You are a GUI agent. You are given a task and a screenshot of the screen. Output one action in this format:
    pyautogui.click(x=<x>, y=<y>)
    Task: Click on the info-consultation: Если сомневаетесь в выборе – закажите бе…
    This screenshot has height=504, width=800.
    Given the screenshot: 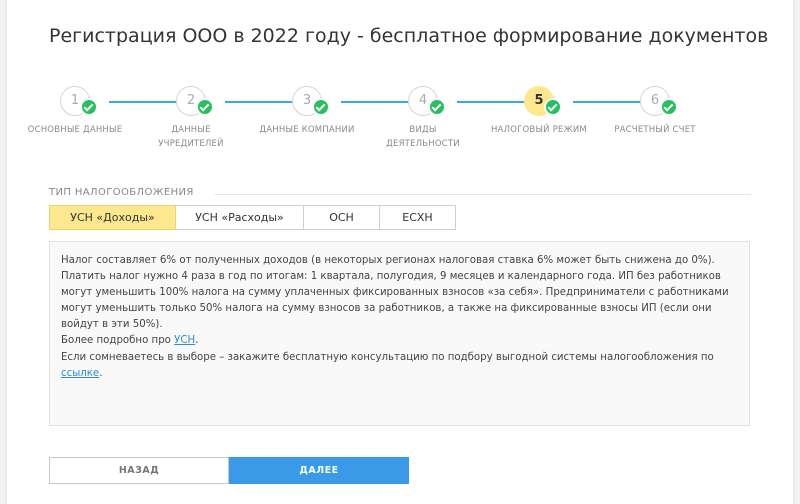 What is the action you would take?
    pyautogui.click(x=400, y=366)
    